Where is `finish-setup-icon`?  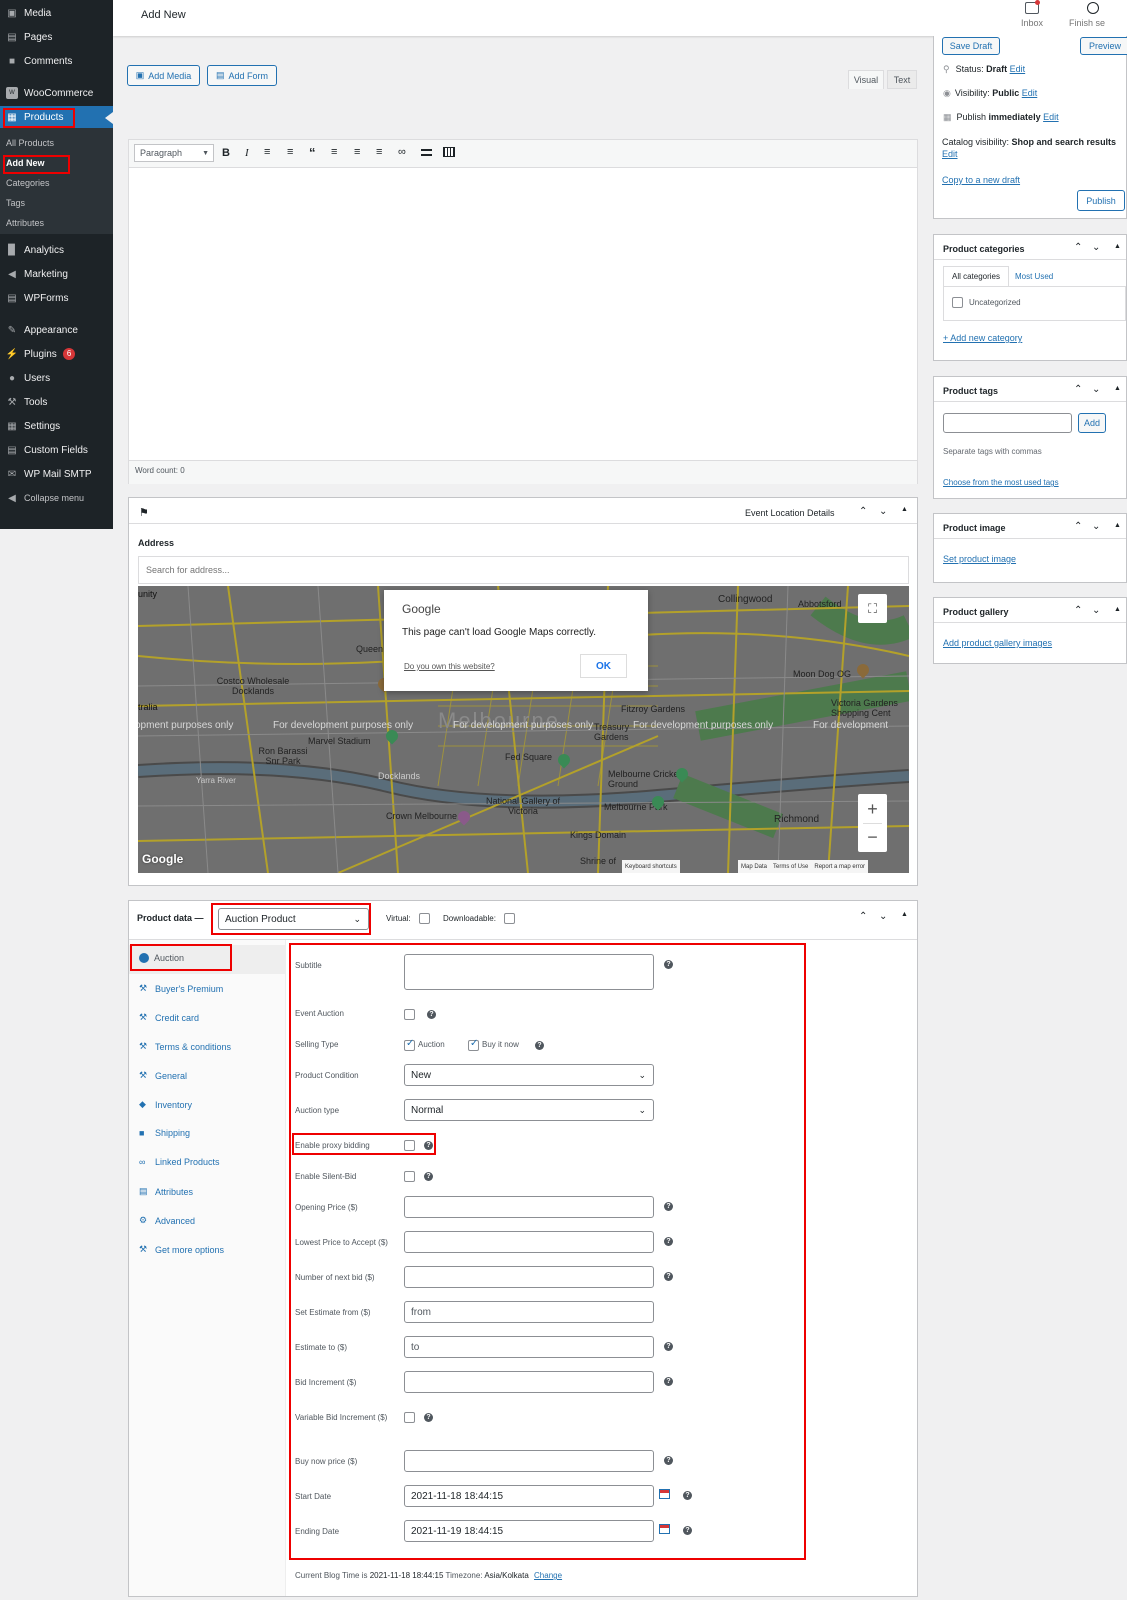 finish-setup-icon is located at coordinates (1093, 8).